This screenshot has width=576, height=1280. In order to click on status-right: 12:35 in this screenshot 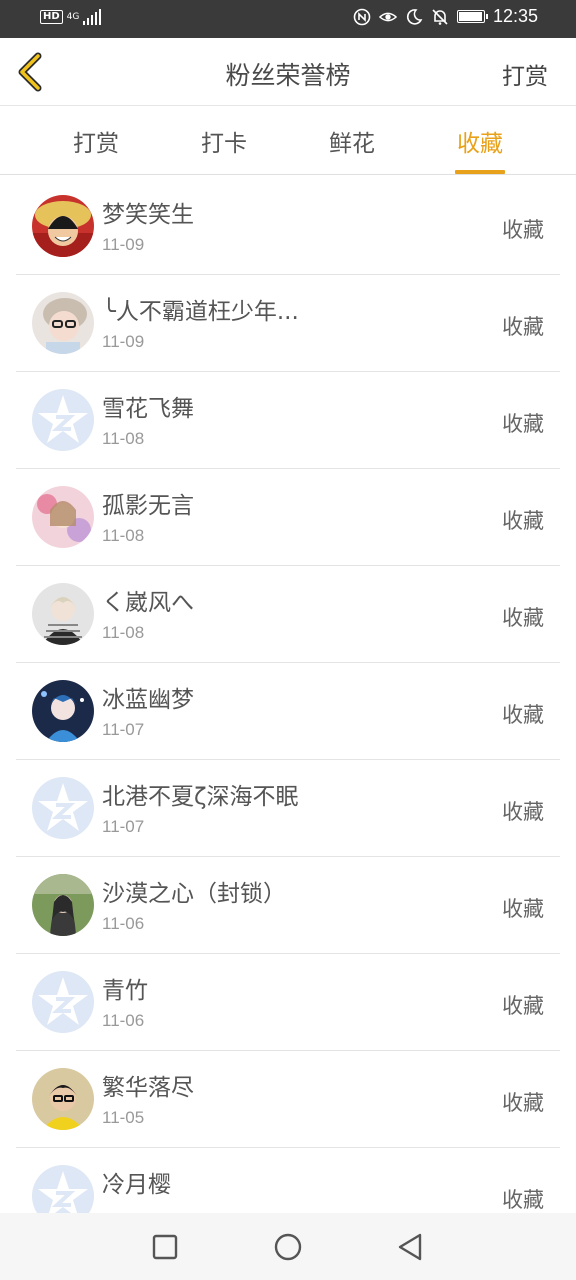, I will do `click(445, 16)`.